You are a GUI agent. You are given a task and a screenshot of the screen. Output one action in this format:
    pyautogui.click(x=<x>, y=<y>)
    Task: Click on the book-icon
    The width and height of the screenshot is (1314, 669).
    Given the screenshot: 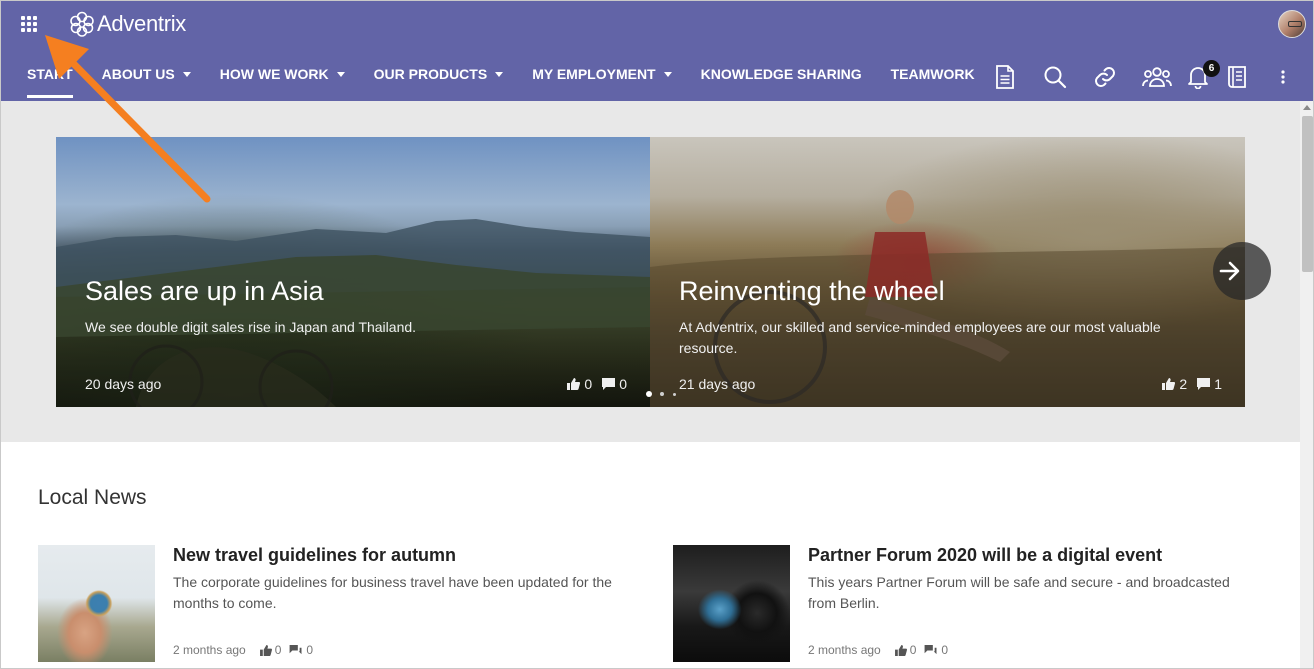 What is the action you would take?
    pyautogui.click(x=1238, y=77)
    